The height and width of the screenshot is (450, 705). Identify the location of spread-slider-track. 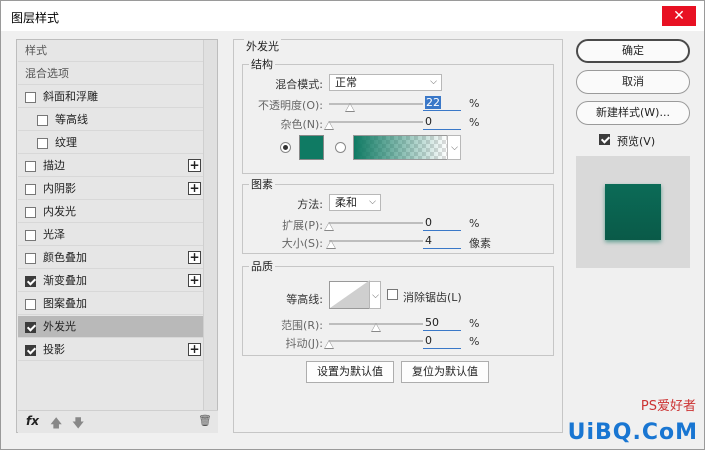
(376, 223).